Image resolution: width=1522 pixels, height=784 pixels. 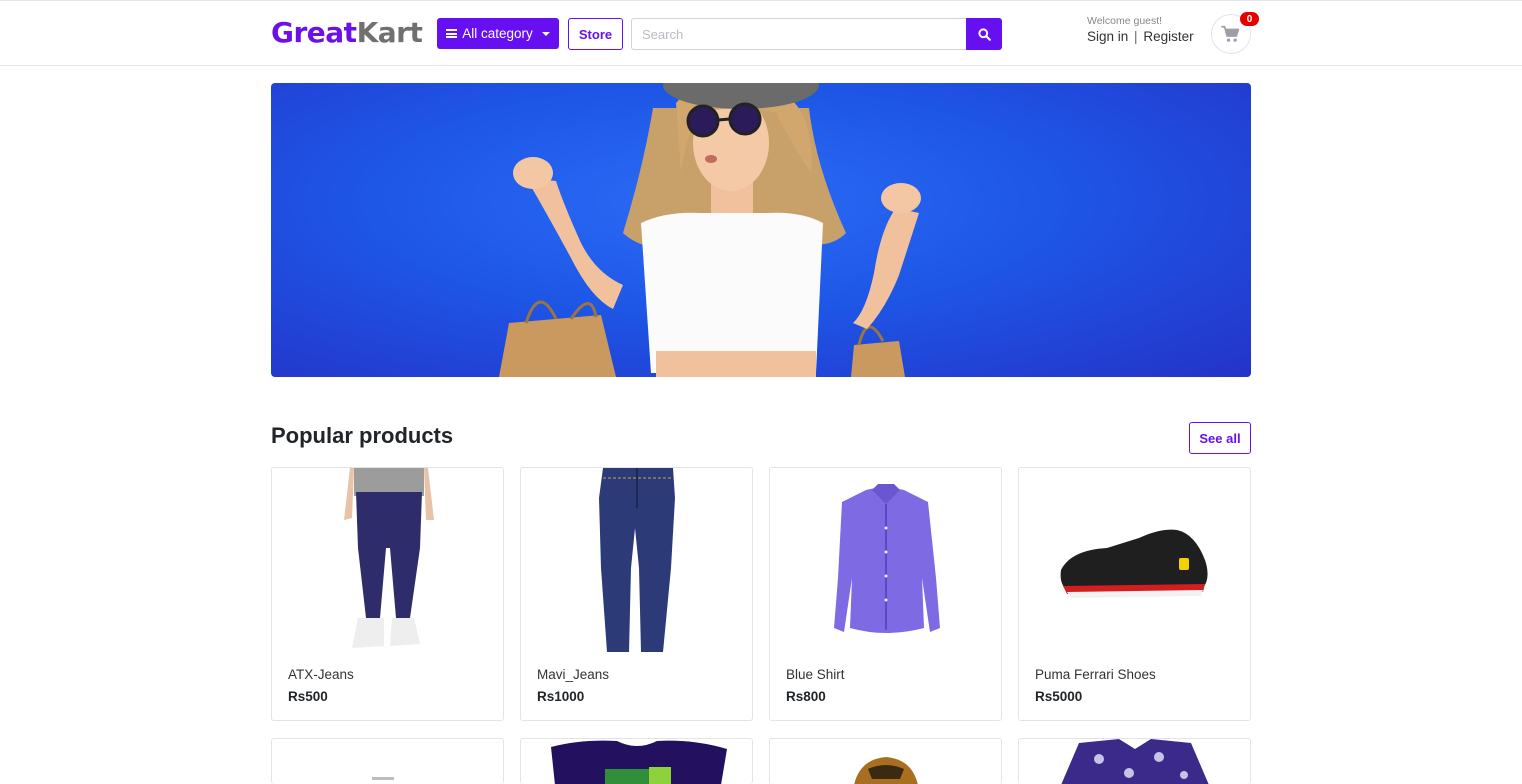 I want to click on product-name: Blue Shirt, so click(x=815, y=674).